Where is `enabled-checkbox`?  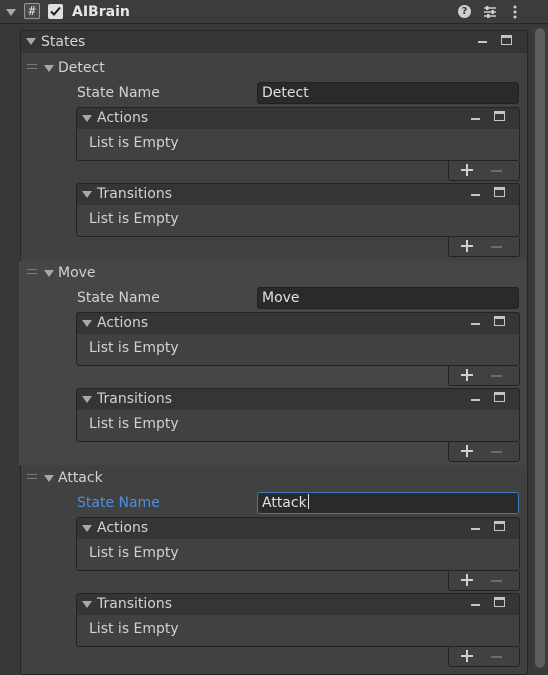
enabled-checkbox is located at coordinates (55, 11).